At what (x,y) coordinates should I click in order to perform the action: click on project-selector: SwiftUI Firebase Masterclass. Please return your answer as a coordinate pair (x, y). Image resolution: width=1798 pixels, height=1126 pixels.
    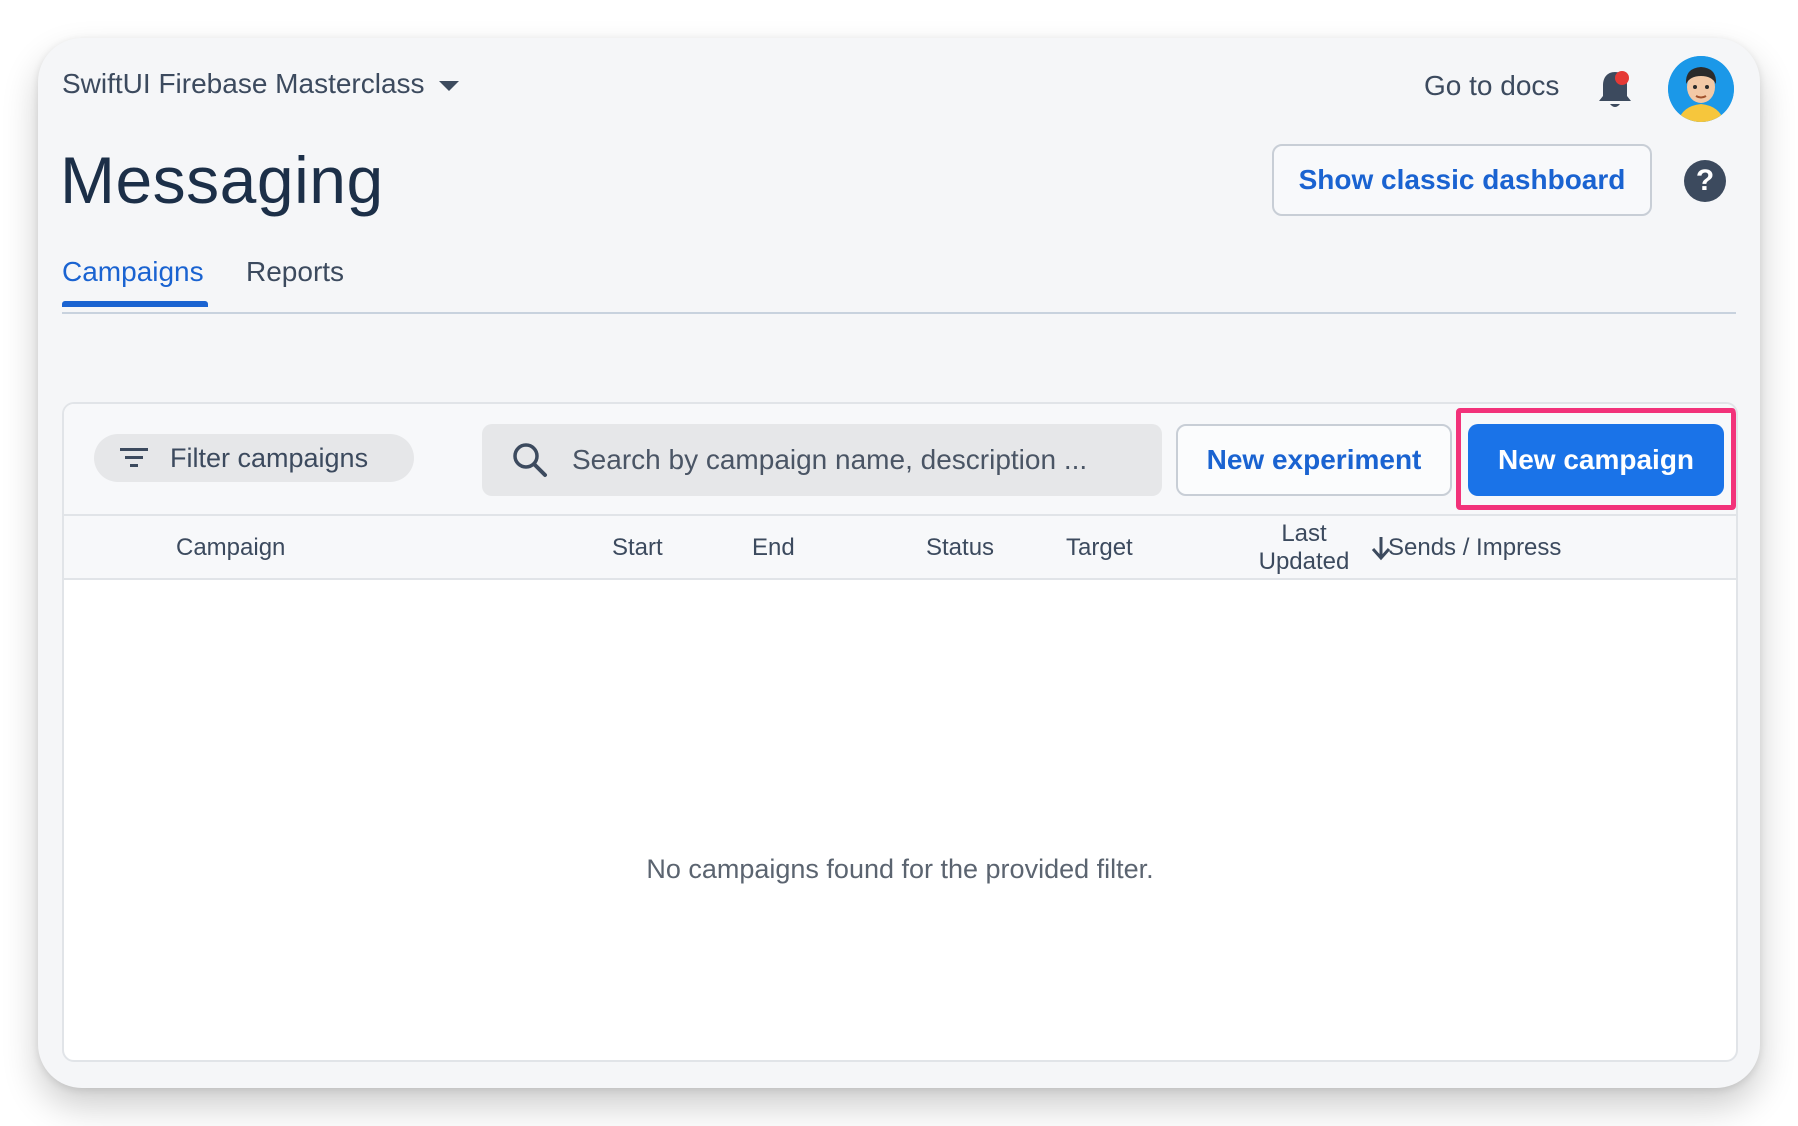
    Looking at the image, I should click on (260, 84).